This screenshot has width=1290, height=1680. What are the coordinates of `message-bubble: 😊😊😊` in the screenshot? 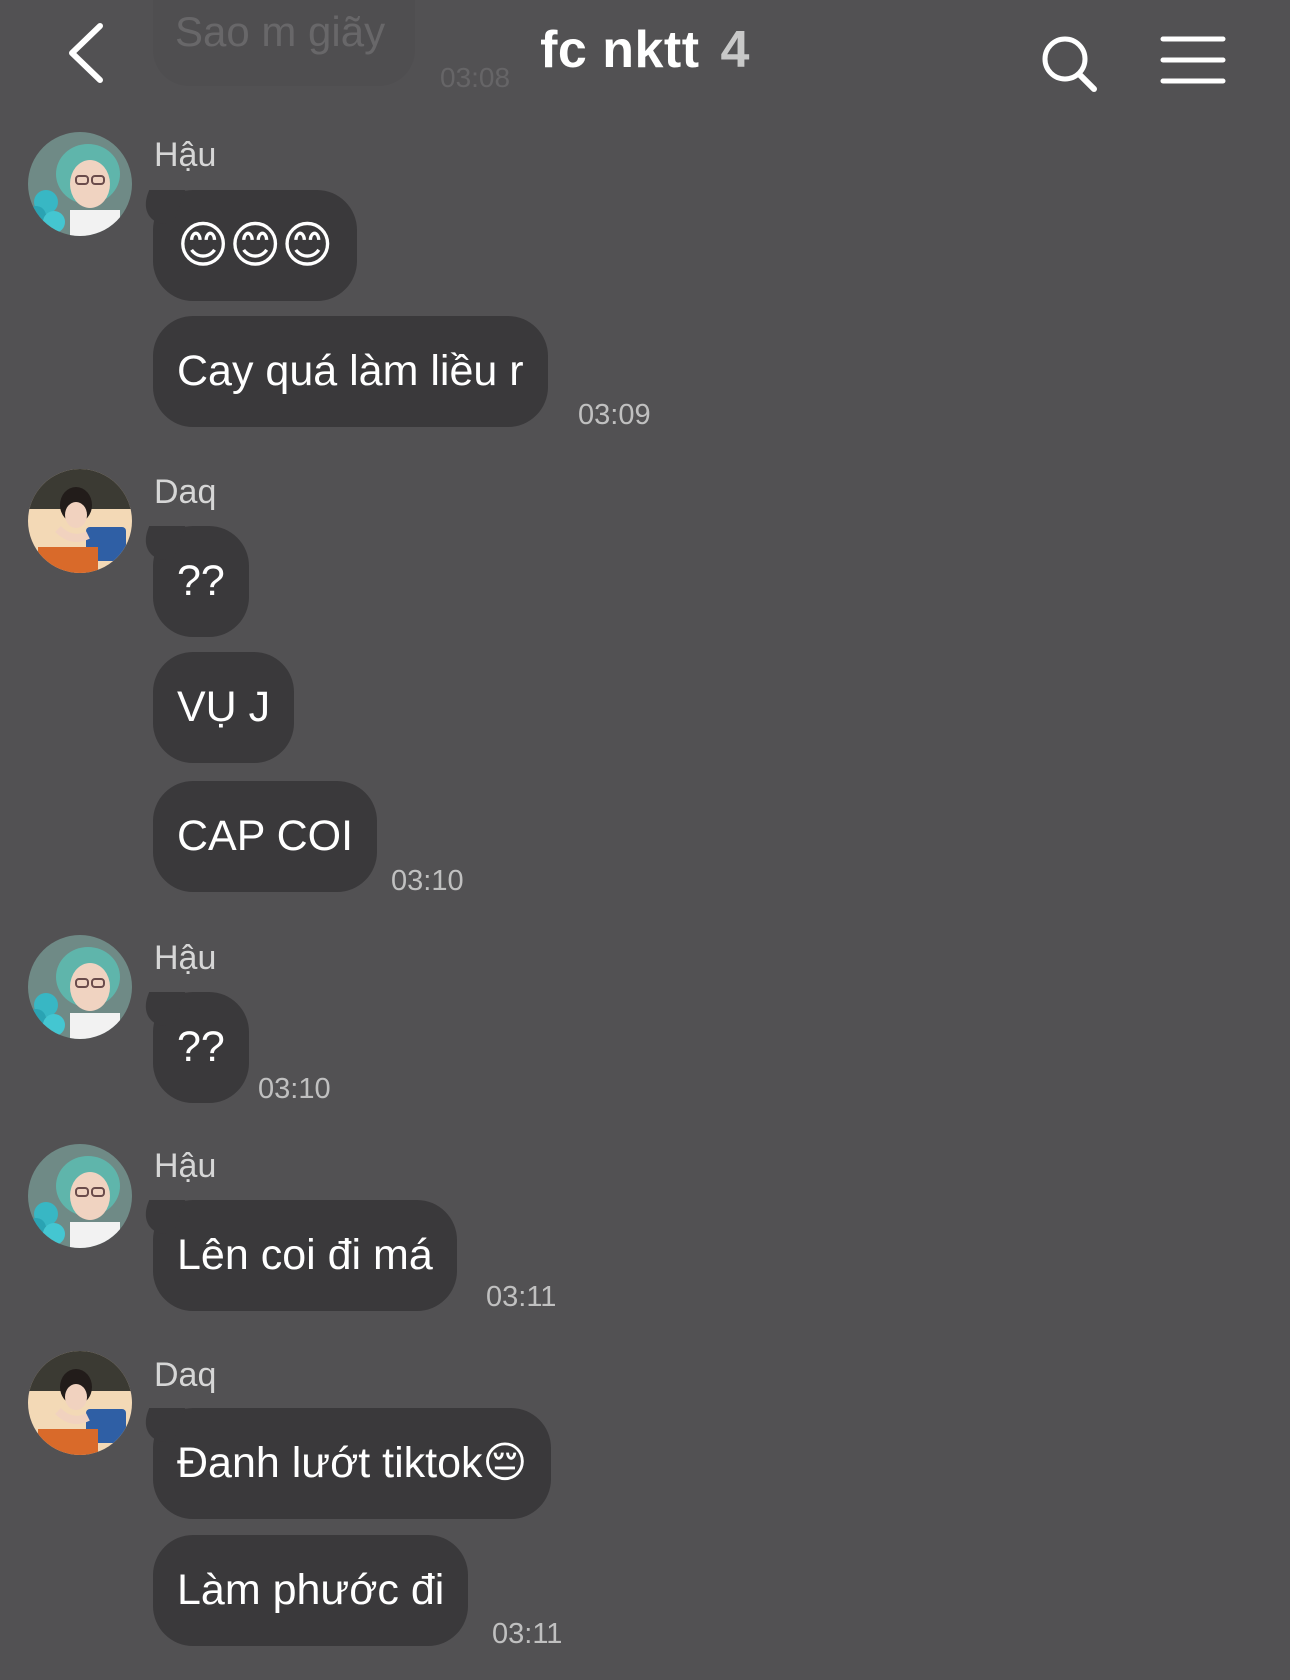 It's located at (255, 245).